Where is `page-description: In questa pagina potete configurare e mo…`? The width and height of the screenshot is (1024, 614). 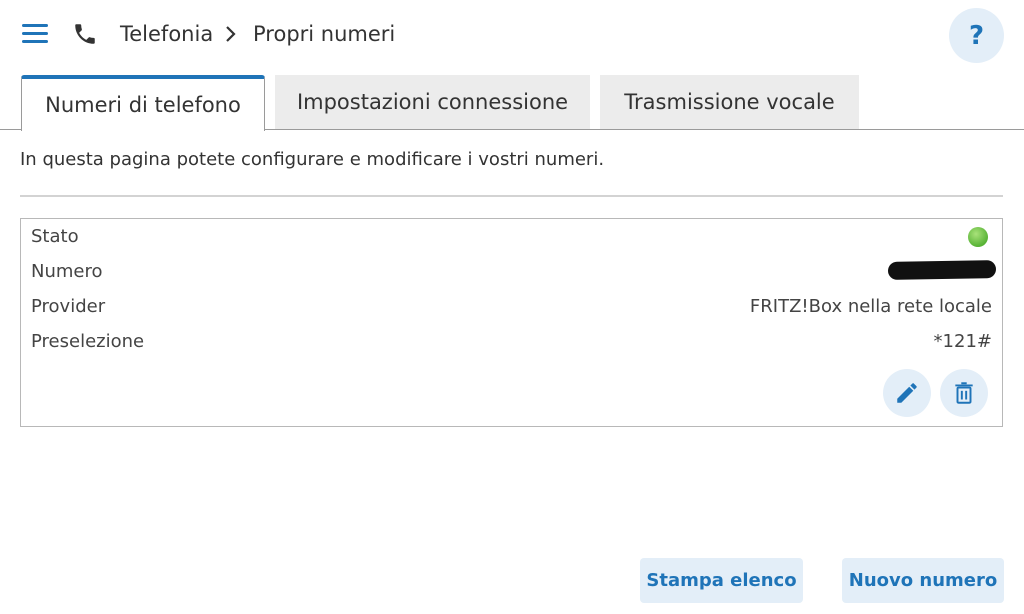 page-description: In questa pagina potete configurare e mo… is located at coordinates (312, 159).